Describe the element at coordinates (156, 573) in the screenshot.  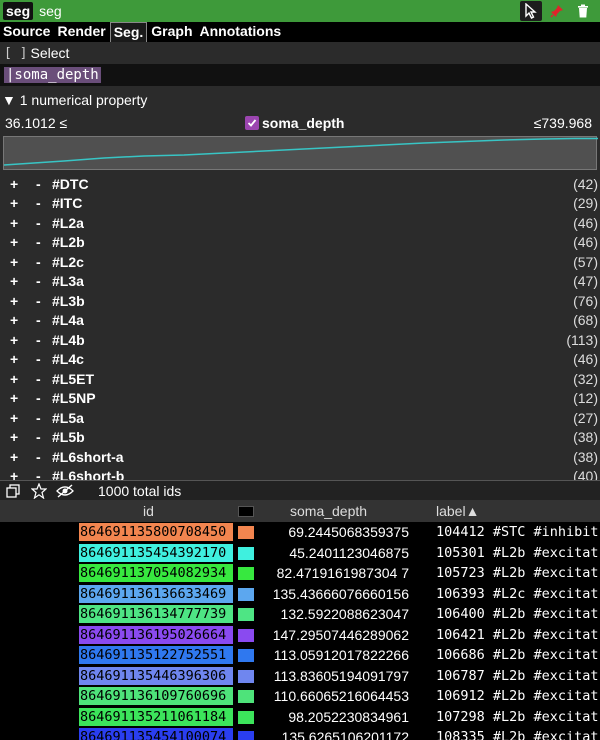
I see `segment-id-cell: 864691137054082934` at that location.